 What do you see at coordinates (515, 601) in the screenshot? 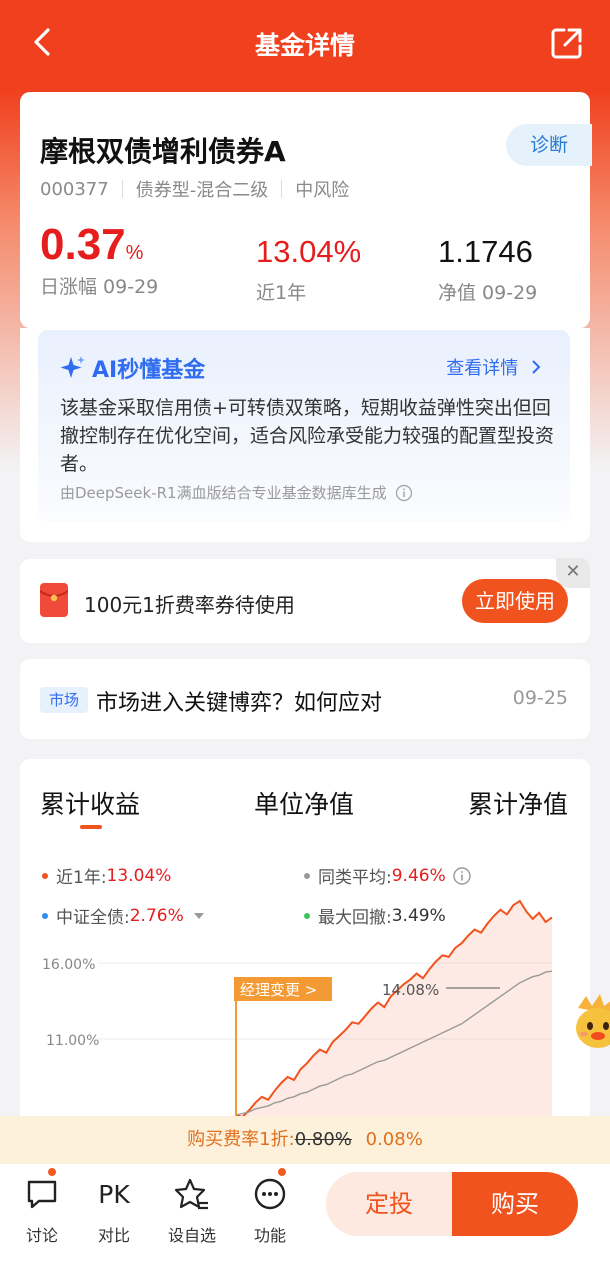
I see `use-coupon-button: 立即使用` at bounding box center [515, 601].